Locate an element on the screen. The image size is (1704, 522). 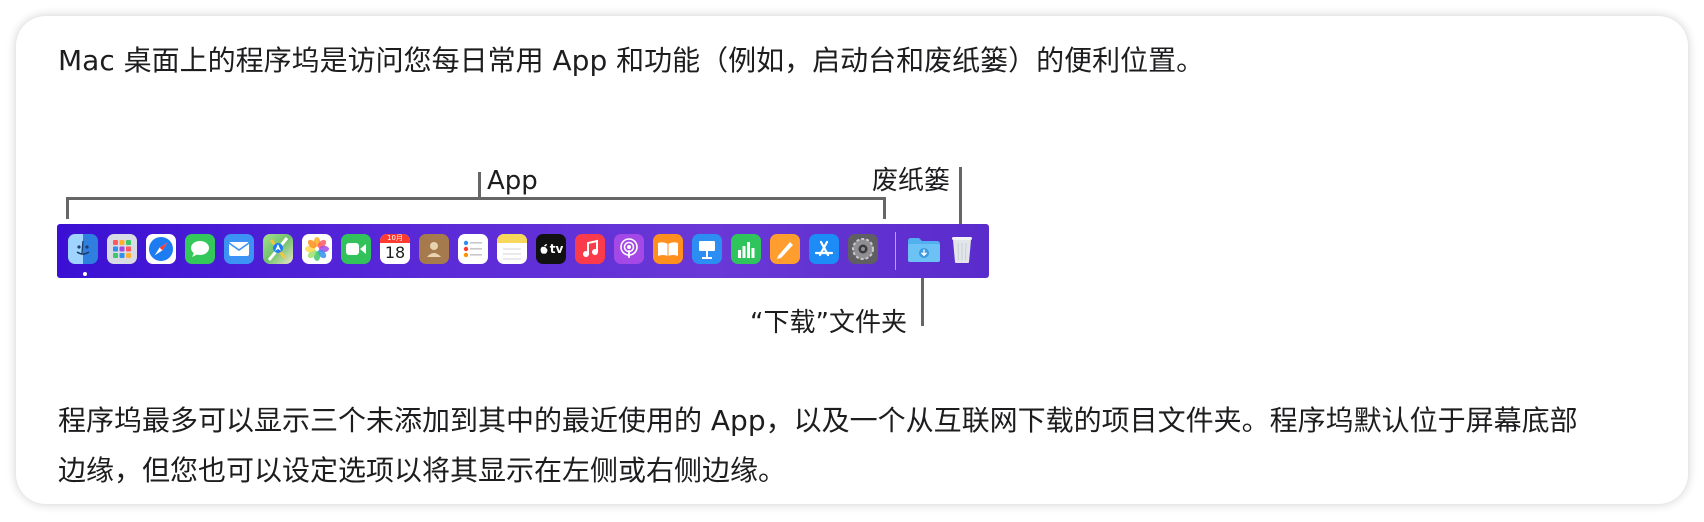
calendar-month: 10月 is located at coordinates (395, 238).